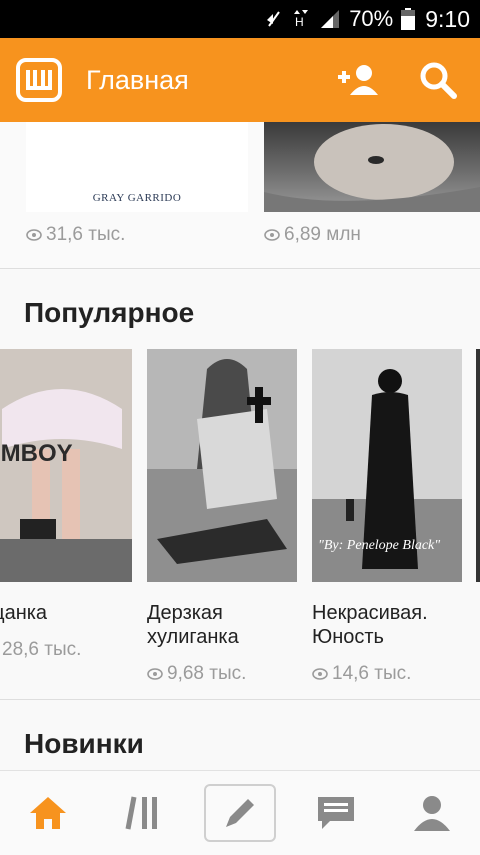 This screenshot has height=855, width=480. I want to click on book-card: Дерзкая хулиганка 9,68 тыс., so click(222, 517).